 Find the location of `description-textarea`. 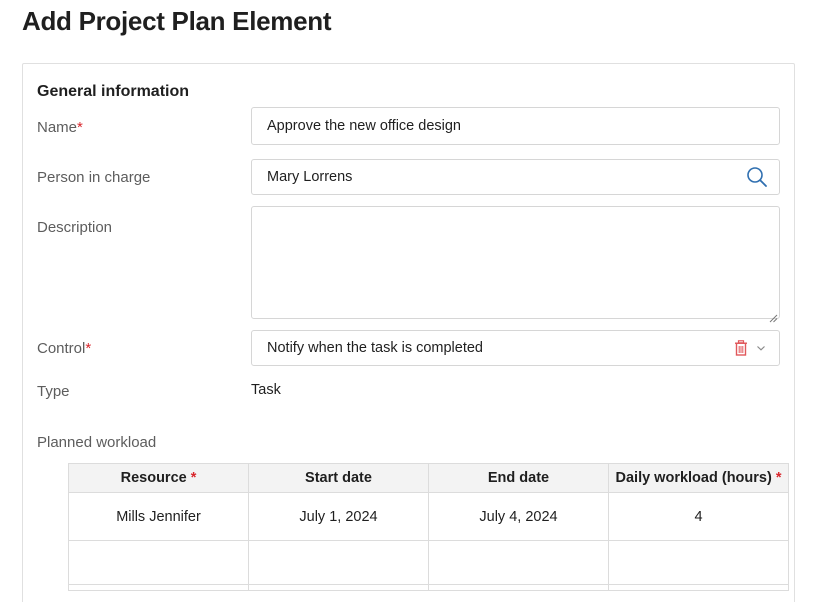

description-textarea is located at coordinates (515, 262).